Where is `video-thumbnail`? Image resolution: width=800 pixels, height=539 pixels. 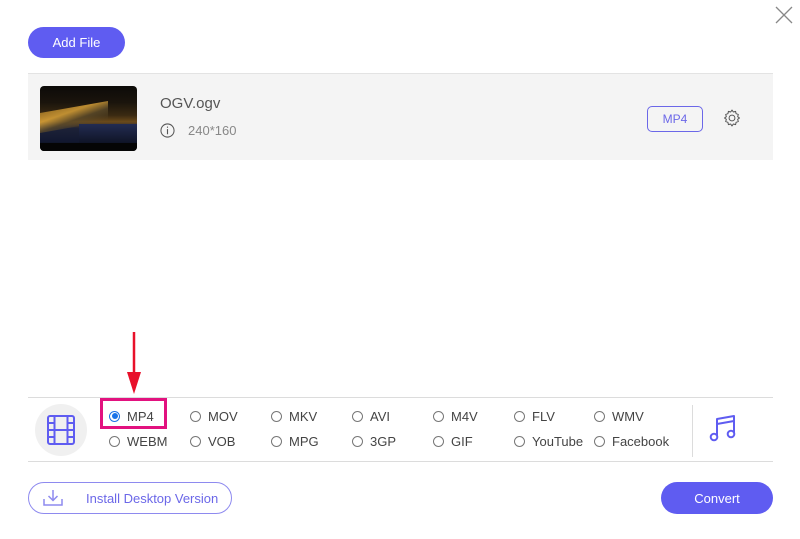
video-thumbnail is located at coordinates (88, 118).